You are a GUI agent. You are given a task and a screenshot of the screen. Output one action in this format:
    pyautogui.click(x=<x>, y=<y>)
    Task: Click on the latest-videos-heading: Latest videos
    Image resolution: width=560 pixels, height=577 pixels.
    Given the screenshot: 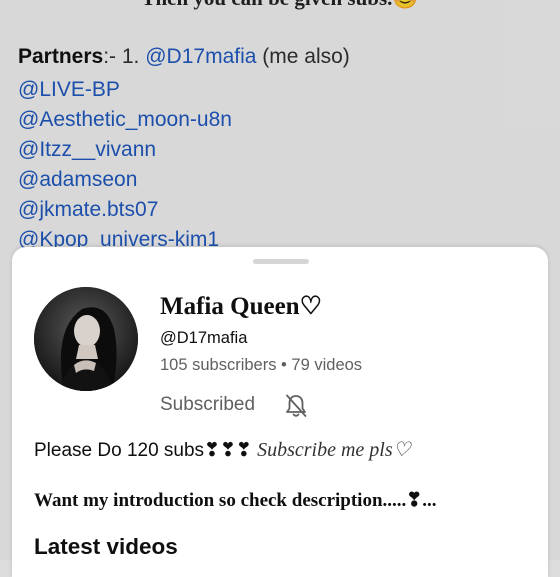 What is the action you would take?
    pyautogui.click(x=106, y=546)
    